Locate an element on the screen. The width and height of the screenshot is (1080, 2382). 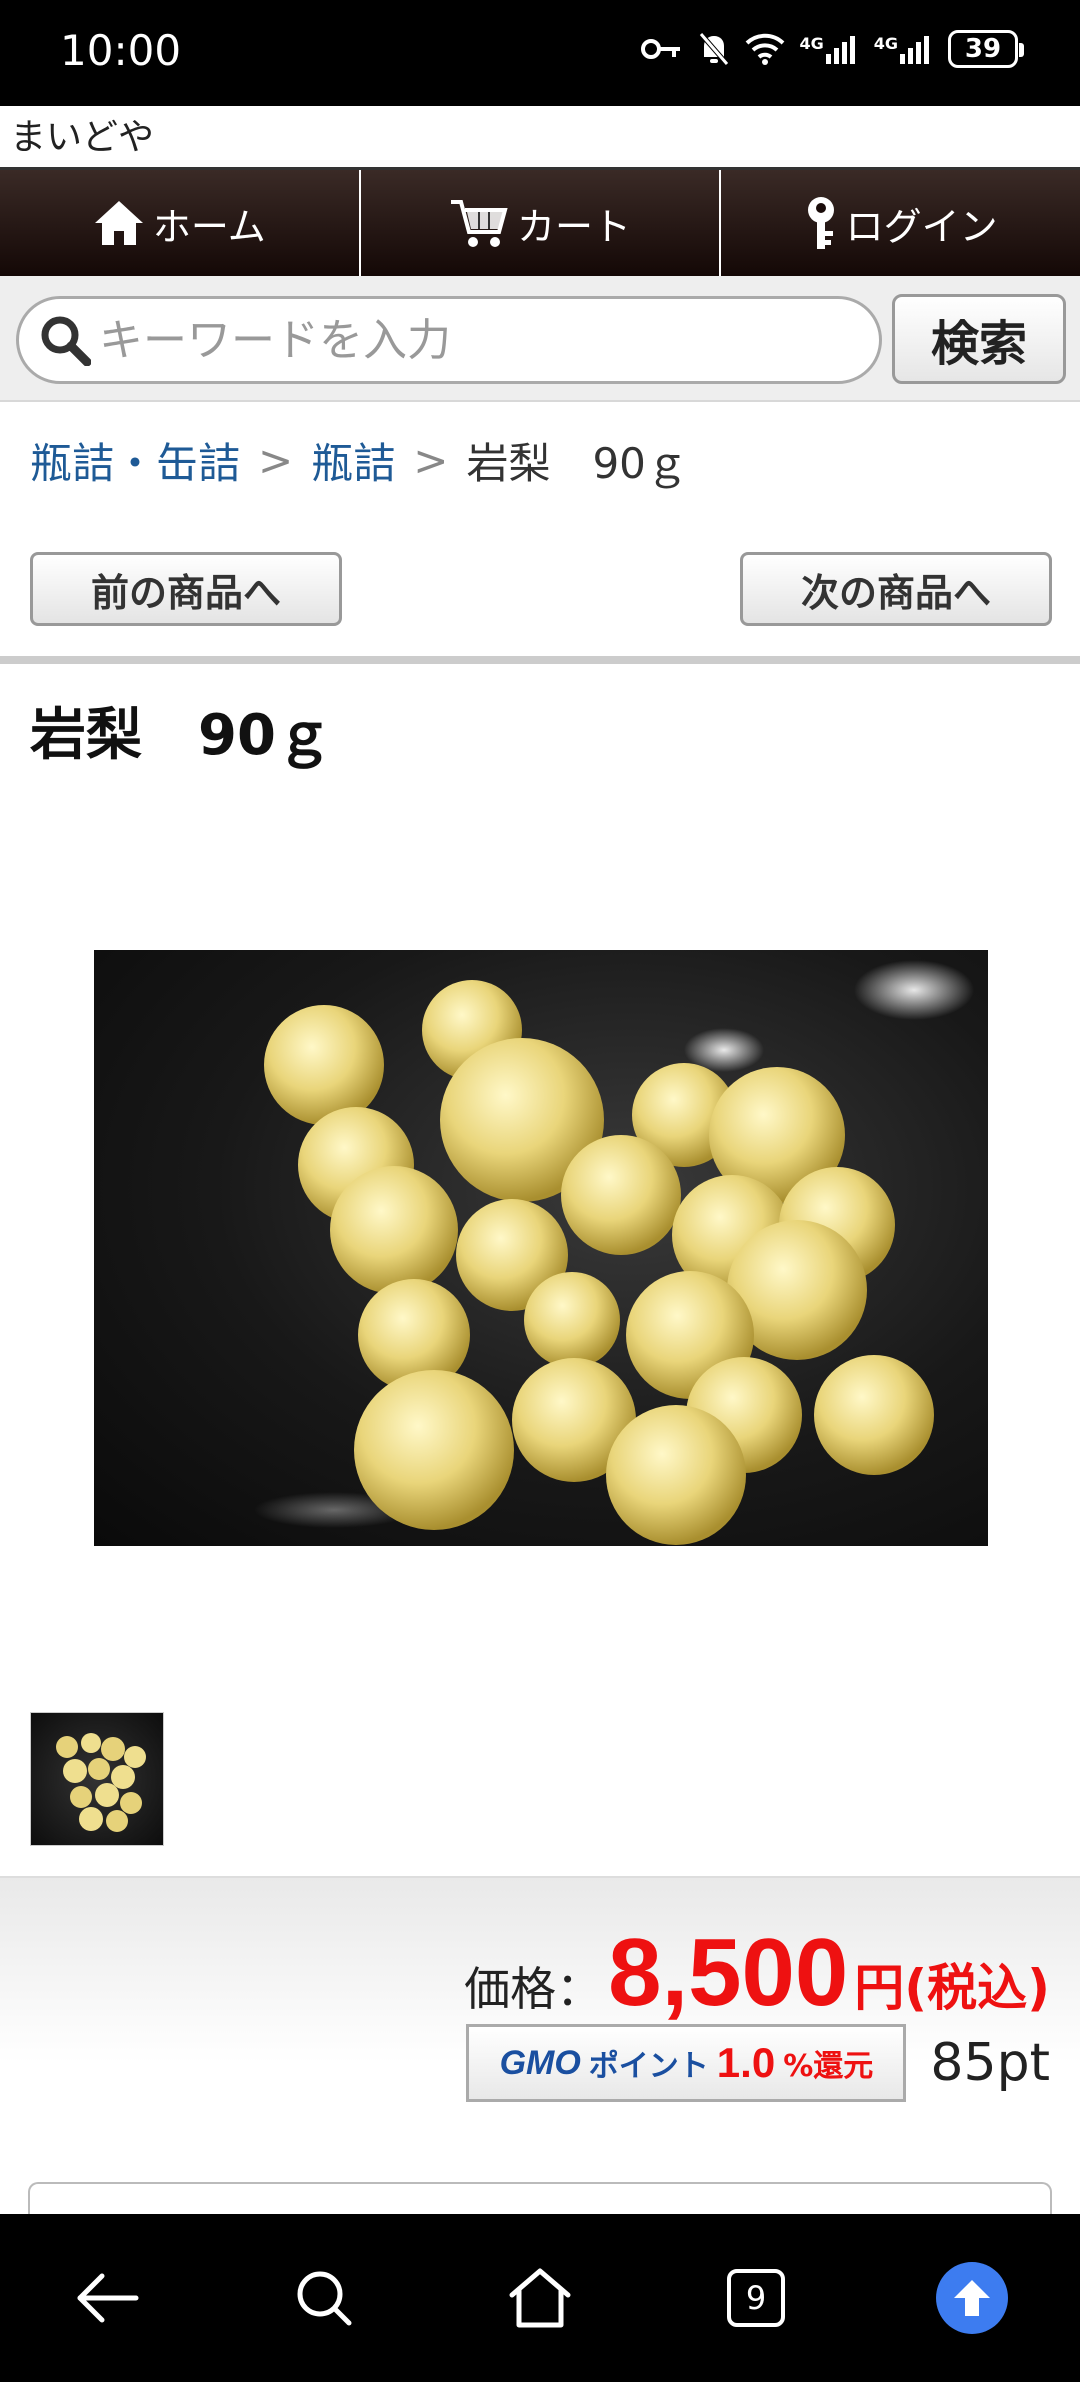
nav-cart: カート is located at coordinates (541, 223).